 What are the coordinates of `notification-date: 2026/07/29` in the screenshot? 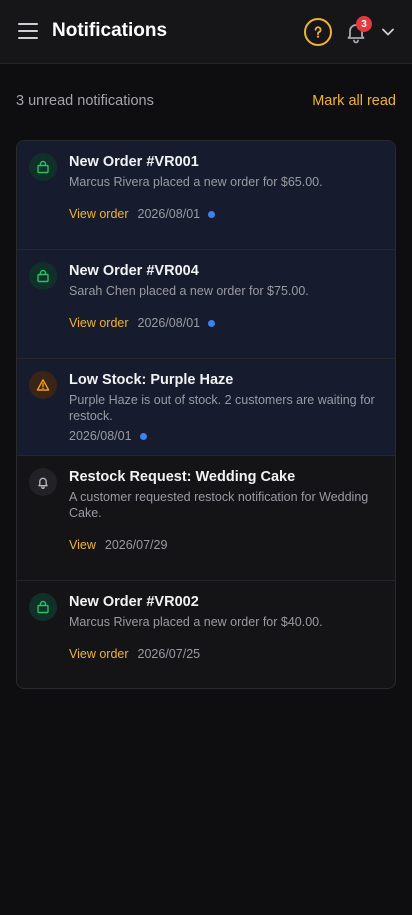 It's located at (136, 545).